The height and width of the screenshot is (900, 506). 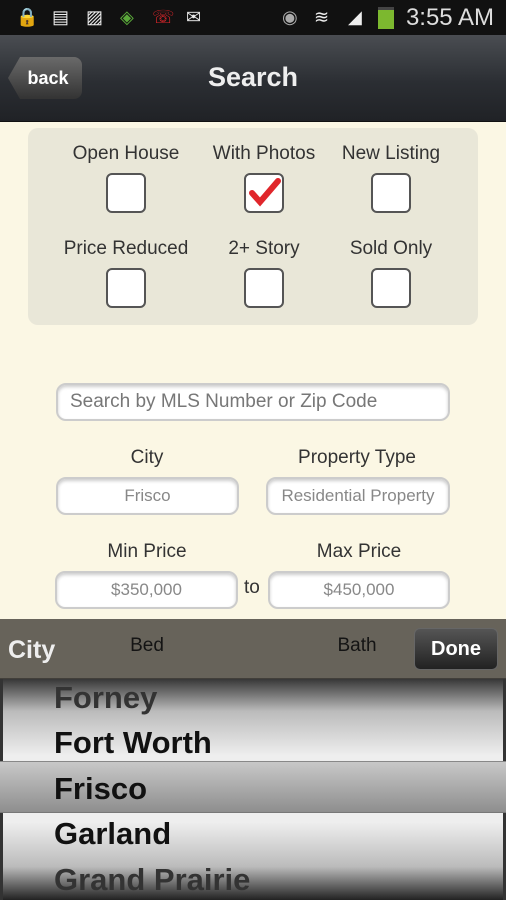 I want to click on wifi-icon: ≋, so click(x=322, y=17).